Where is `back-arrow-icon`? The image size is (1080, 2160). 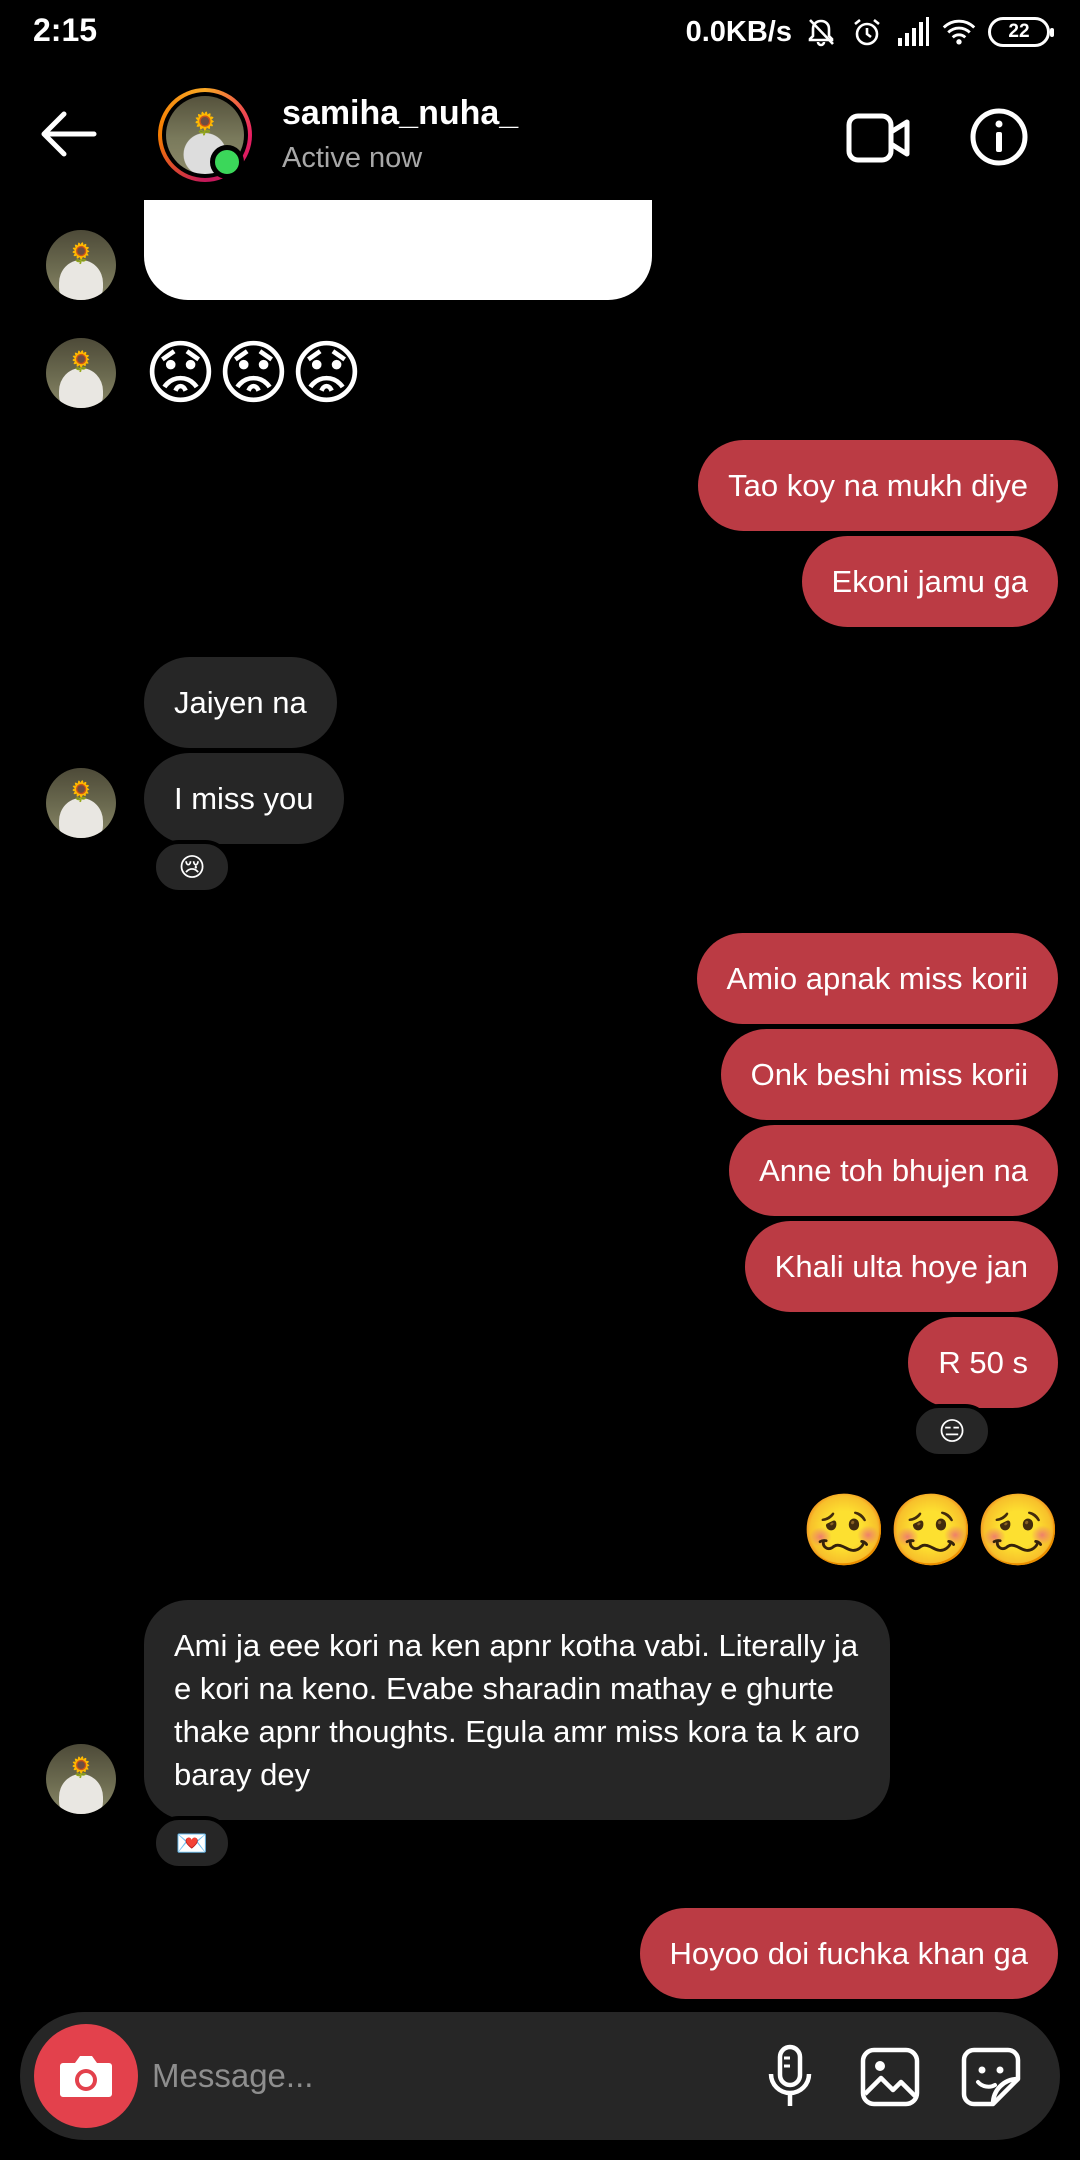 back-arrow-icon is located at coordinates (69, 134).